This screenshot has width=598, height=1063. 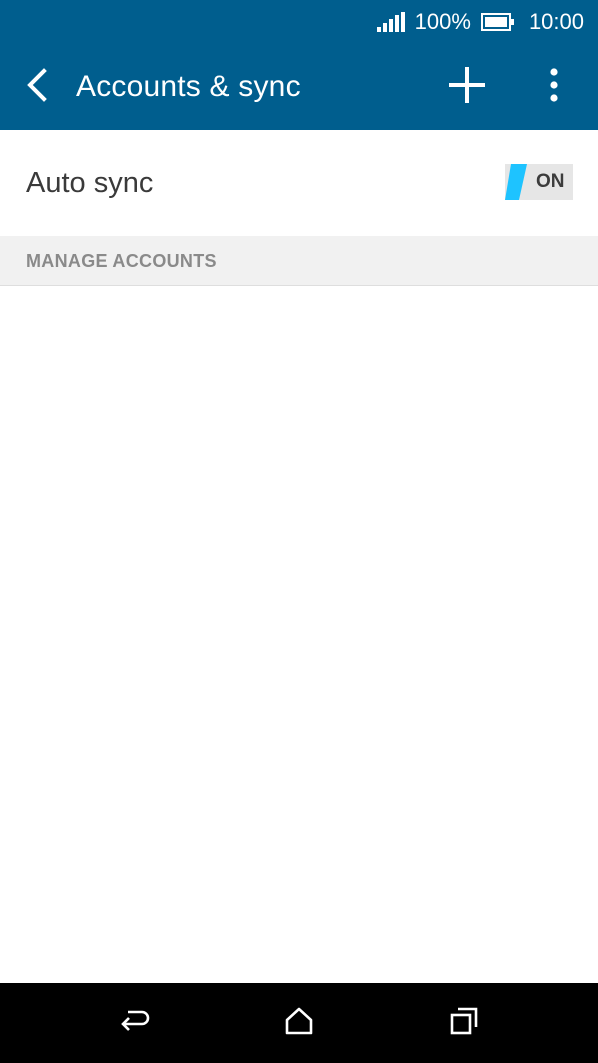 I want to click on status-indicators: 100% 10:00, so click(x=480, y=22).